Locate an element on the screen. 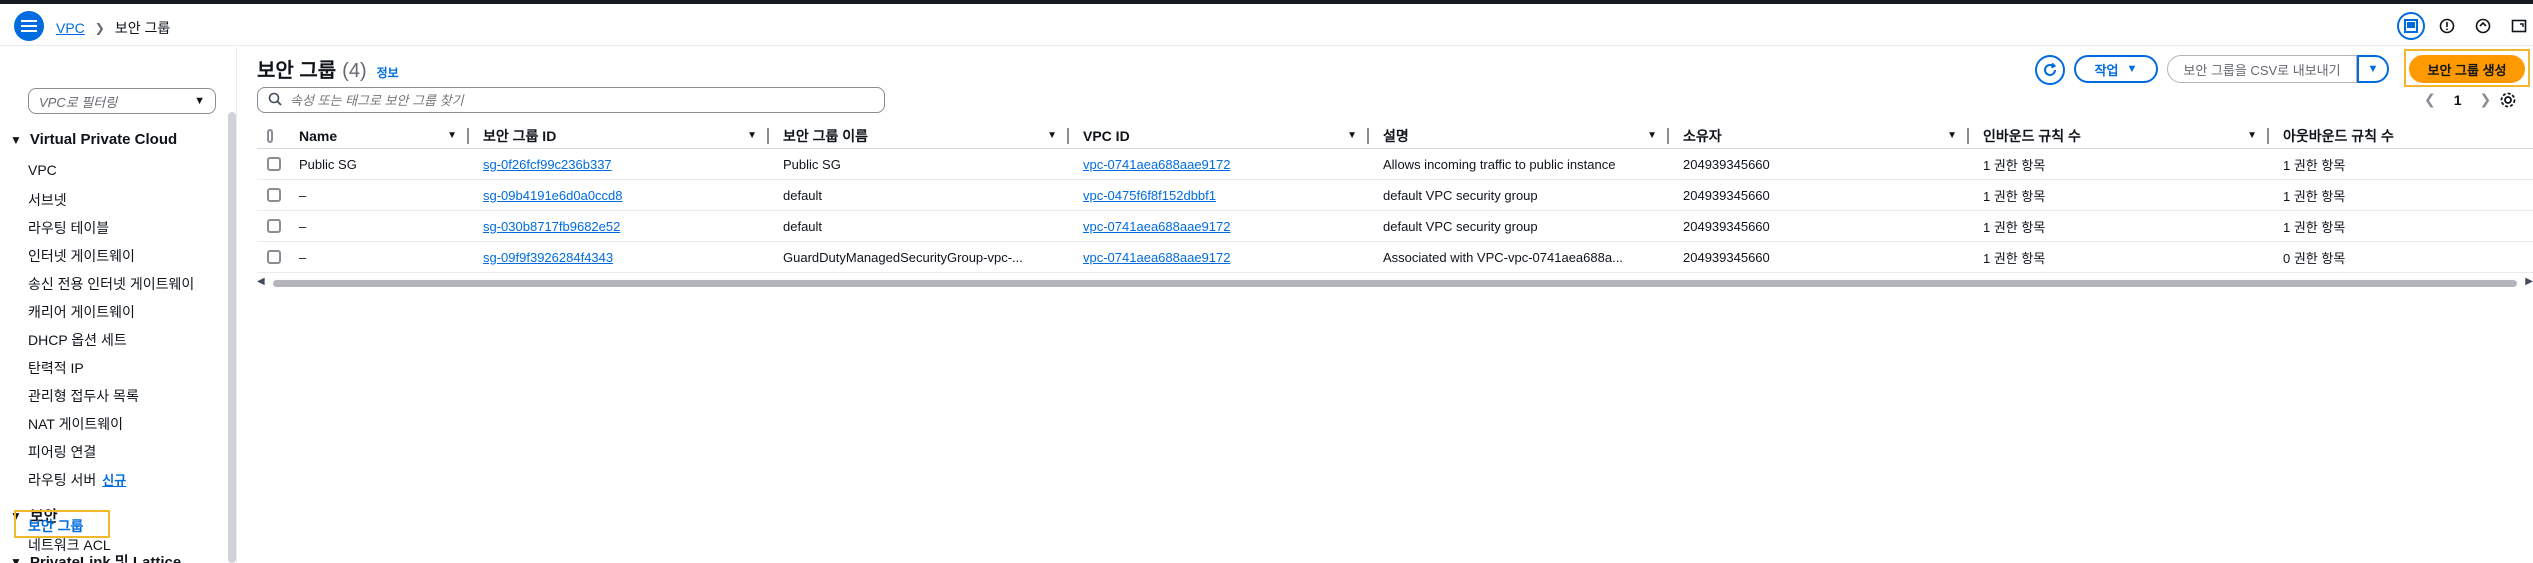 The image size is (2533, 563). cell-description: default VPC security group is located at coordinates (1460, 226).